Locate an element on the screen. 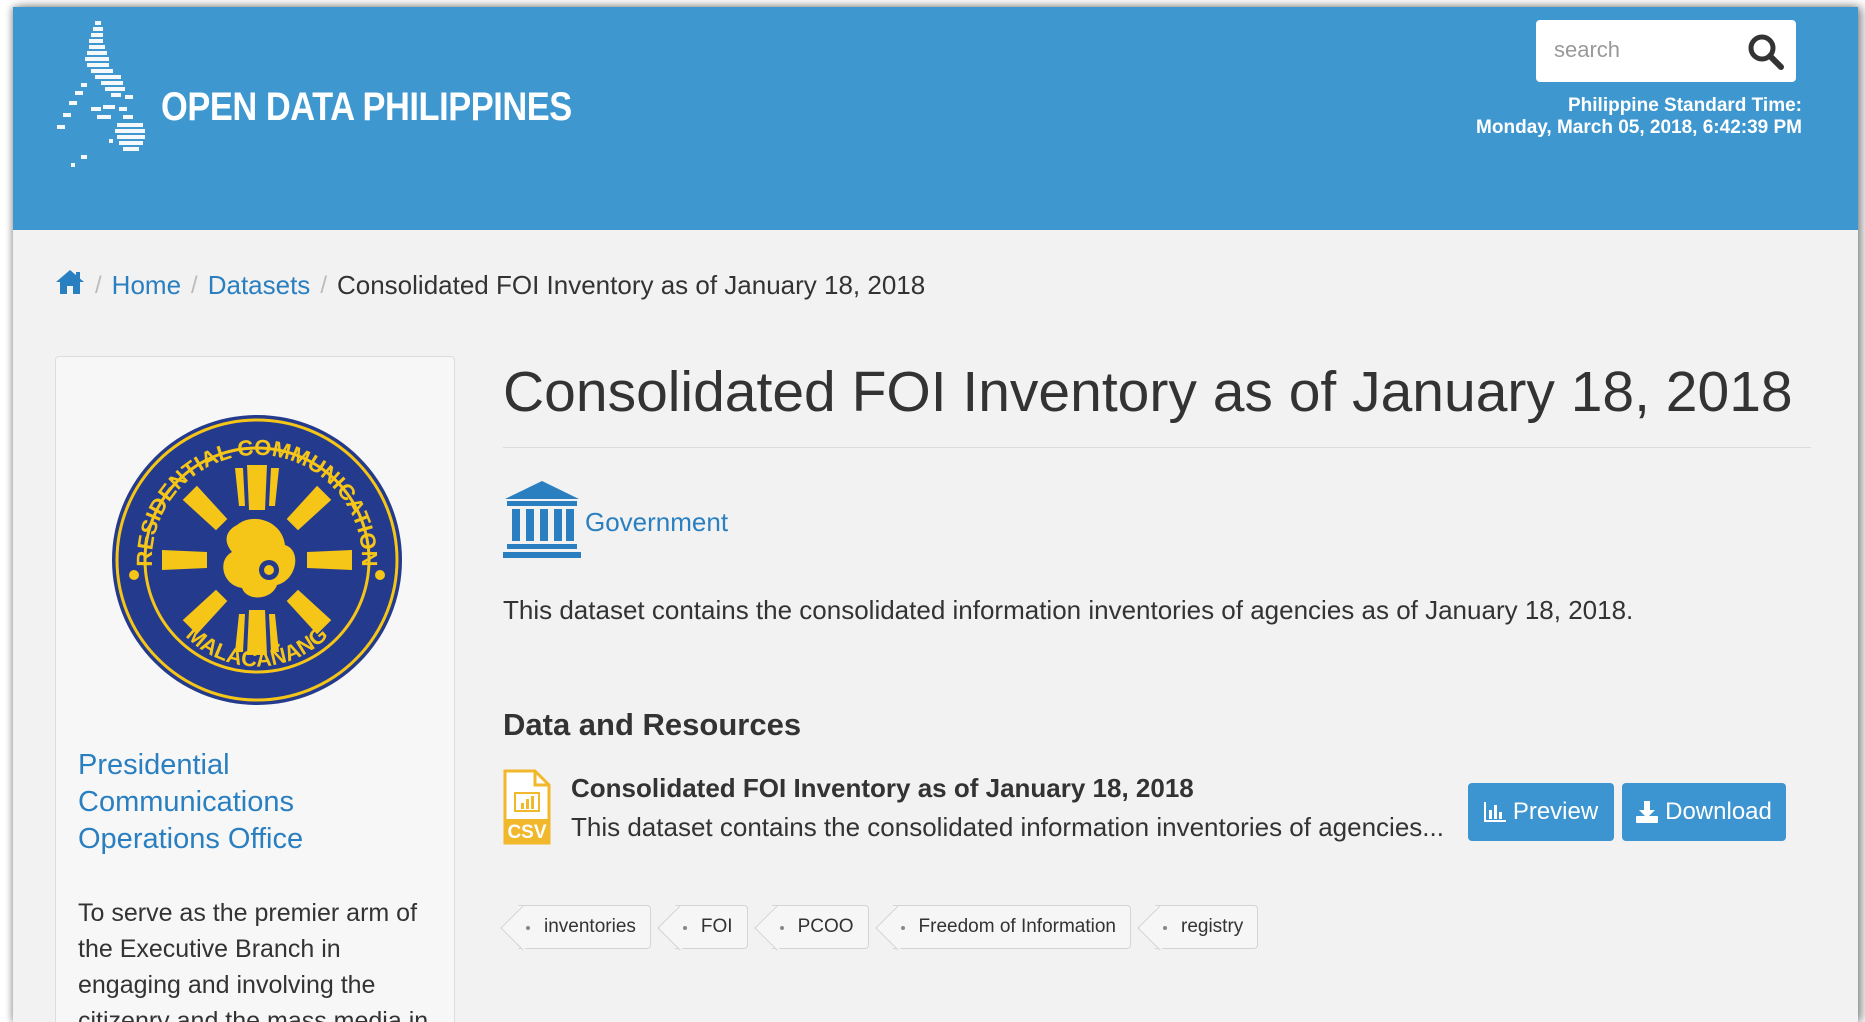 The height and width of the screenshot is (1022, 1865). group-link-government: Government is located at coordinates (656, 522).